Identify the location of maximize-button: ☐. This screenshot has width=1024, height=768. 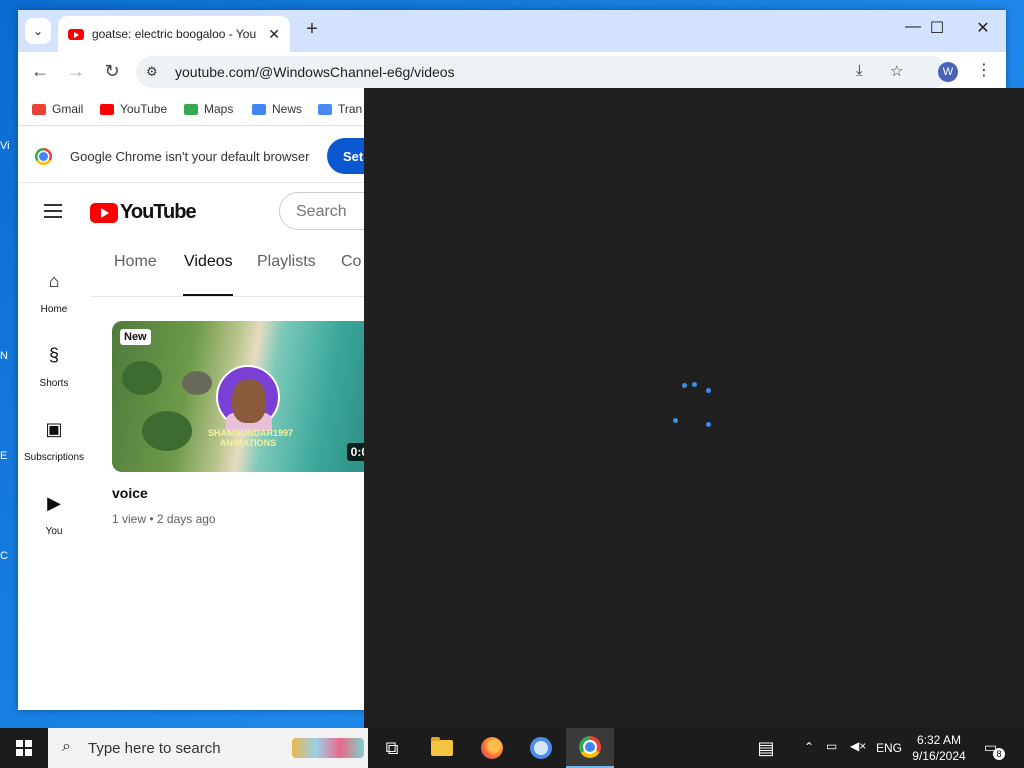
(937, 28).